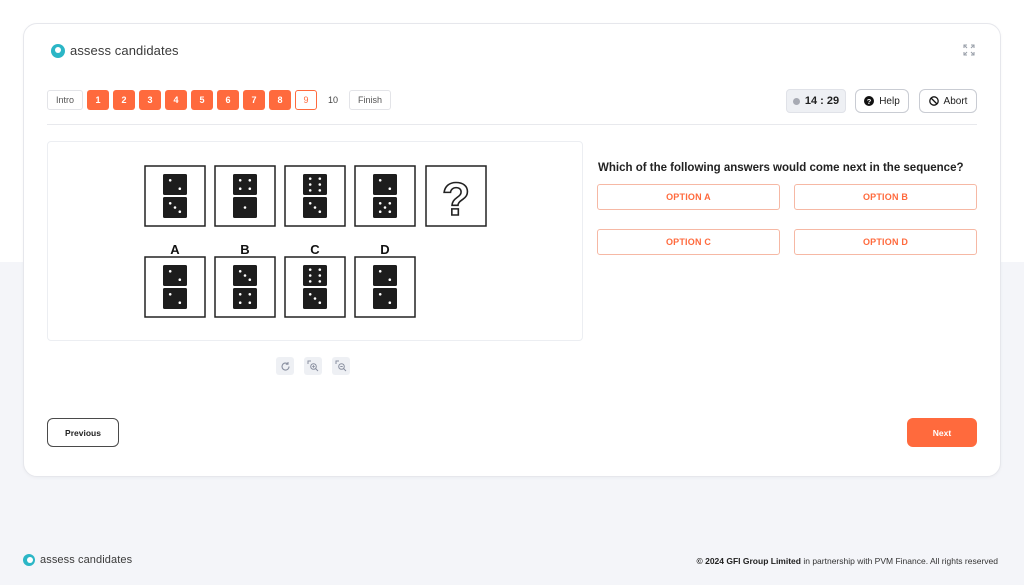 This screenshot has height=585, width=1024. I want to click on answer-label-a: A, so click(175, 249).